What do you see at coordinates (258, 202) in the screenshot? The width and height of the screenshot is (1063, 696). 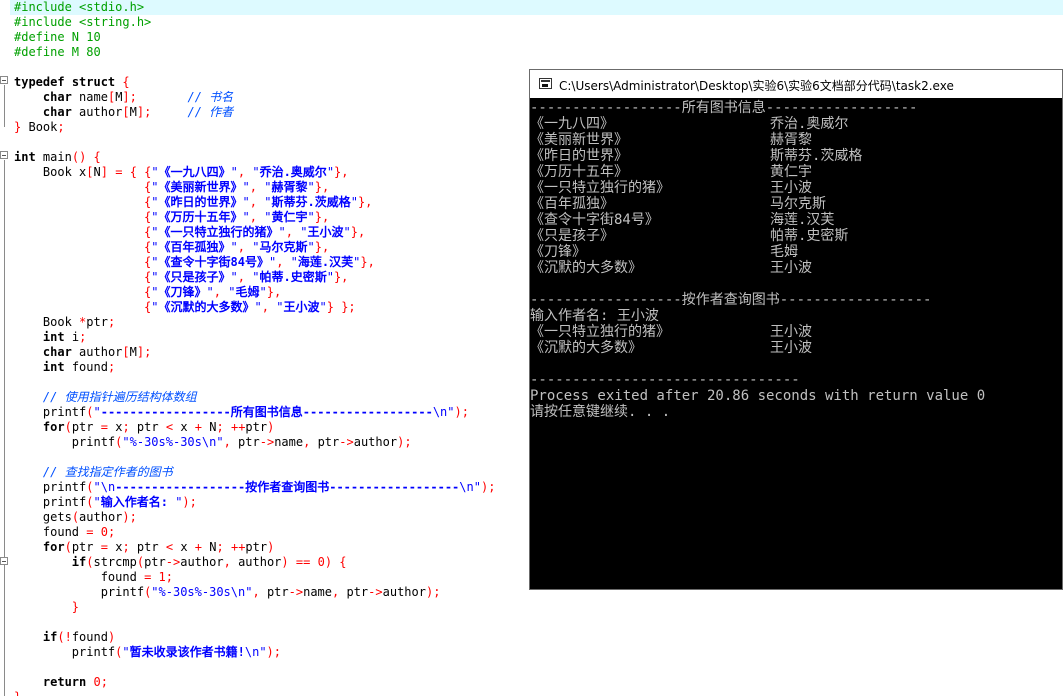 I see `code-line: {"《昨日的世界》", "斯蒂芬.茨威格"},` at bounding box center [258, 202].